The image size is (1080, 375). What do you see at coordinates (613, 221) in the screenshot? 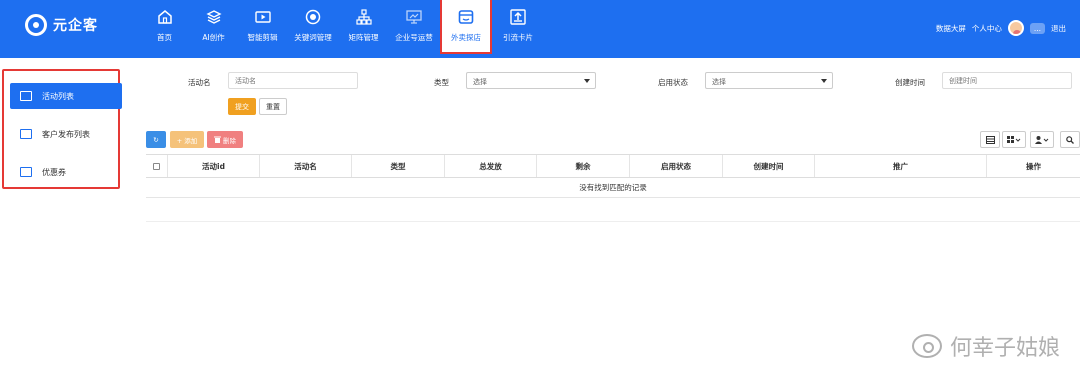
I see `divider` at bounding box center [613, 221].